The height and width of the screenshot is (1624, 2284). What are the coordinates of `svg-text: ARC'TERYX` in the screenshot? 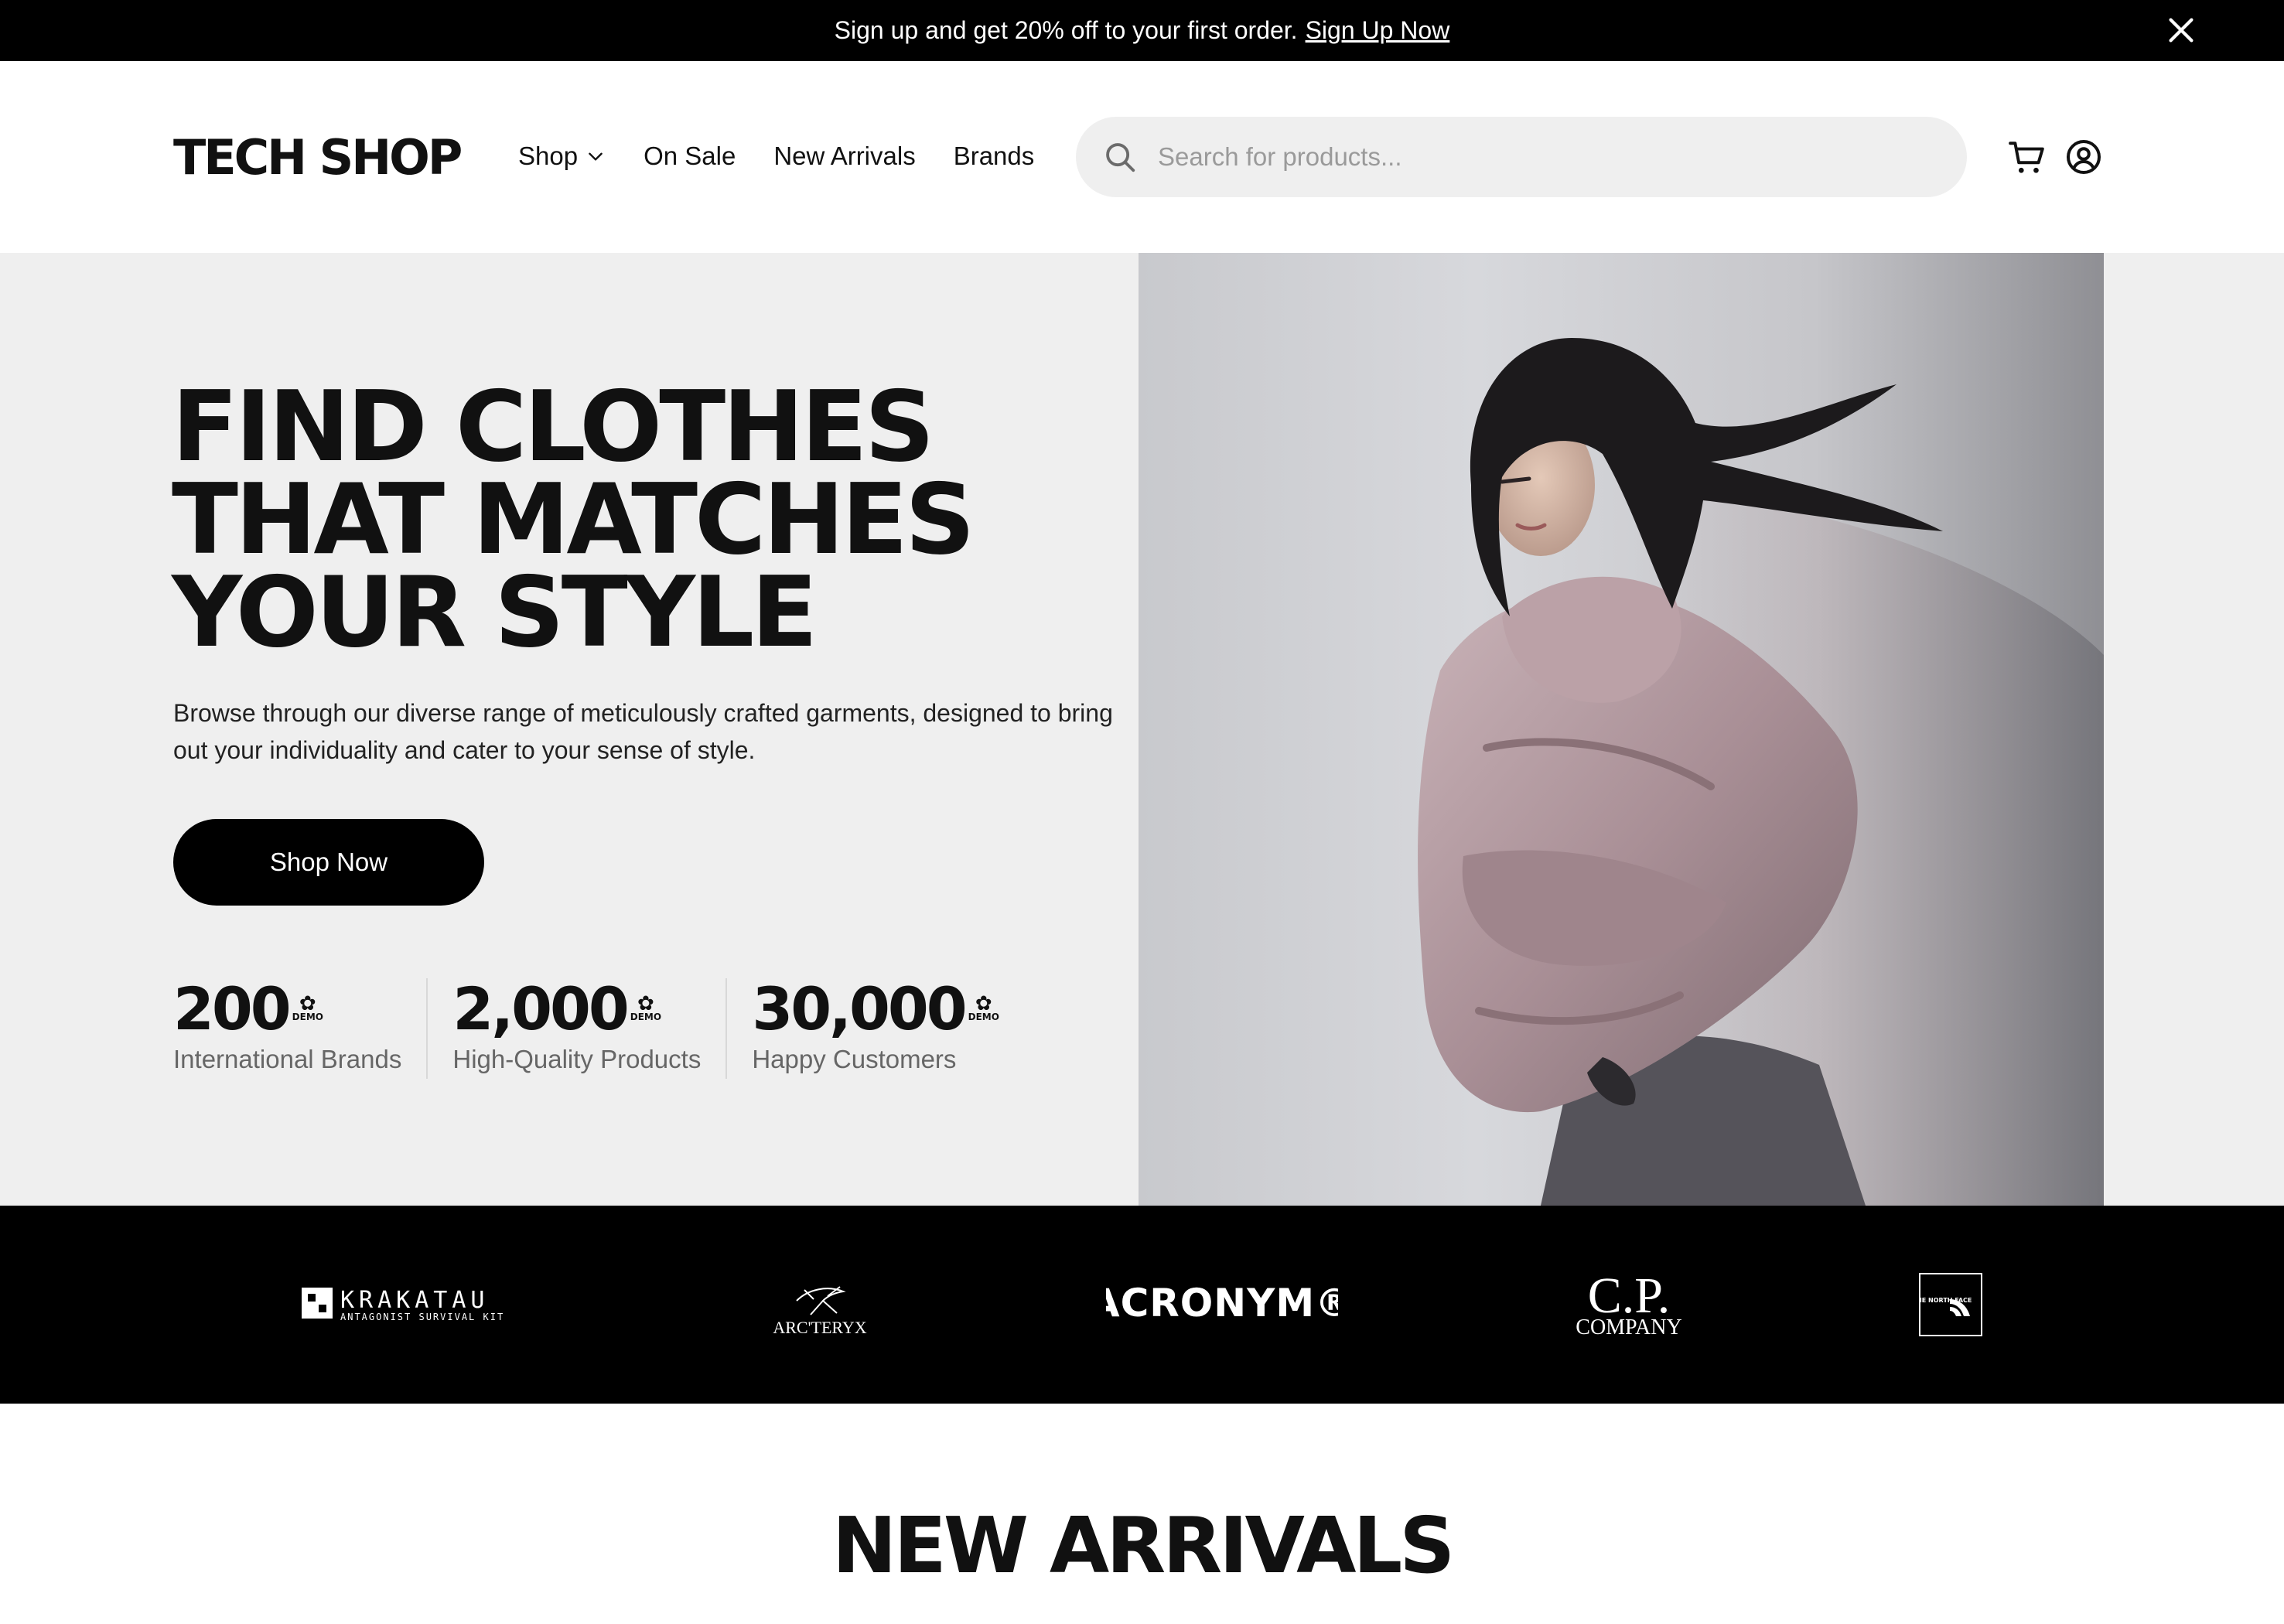 It's located at (820, 1327).